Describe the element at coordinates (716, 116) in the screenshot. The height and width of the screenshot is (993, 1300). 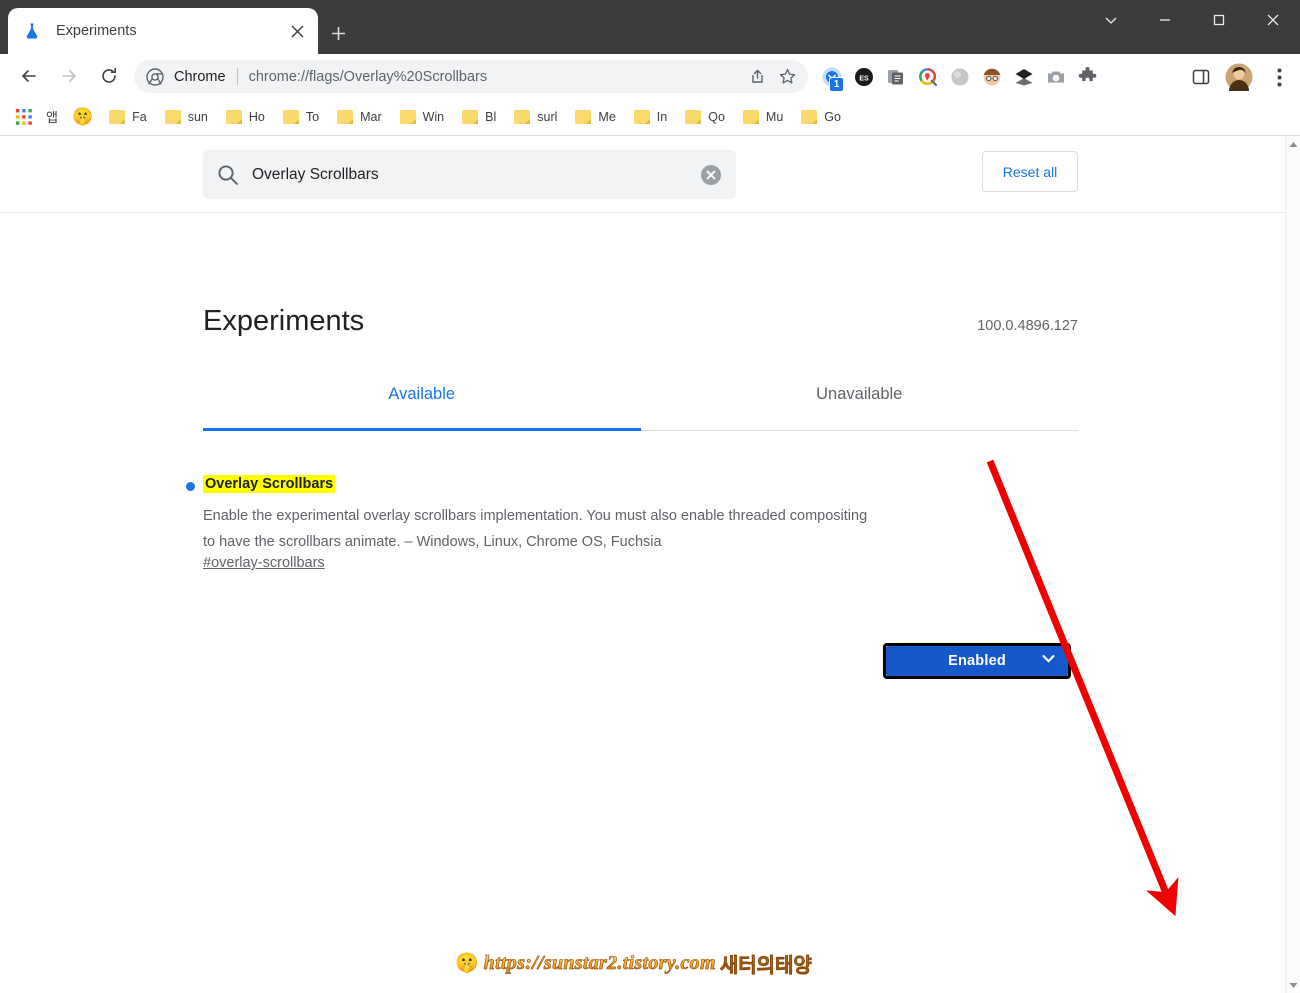
I see `bookmark-folder-label: Qo` at that location.